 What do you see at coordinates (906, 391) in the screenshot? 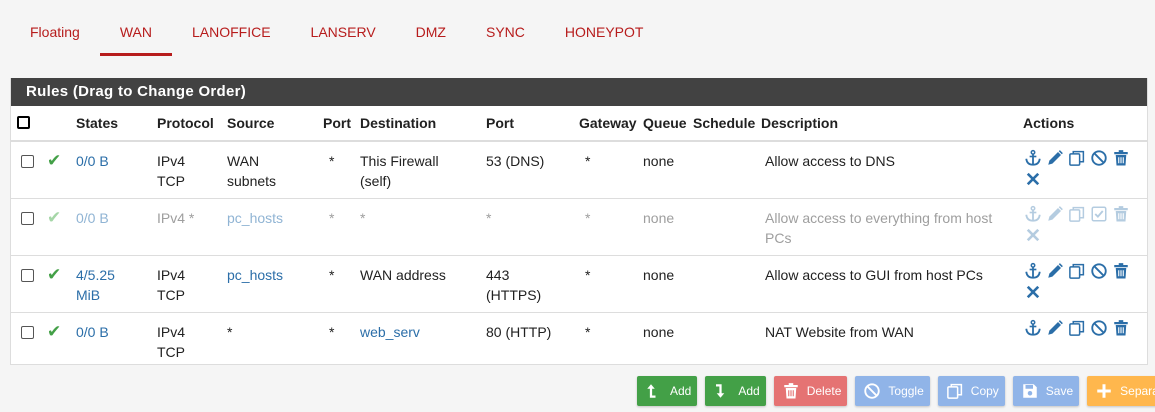
I see `button-label: Toggle` at bounding box center [906, 391].